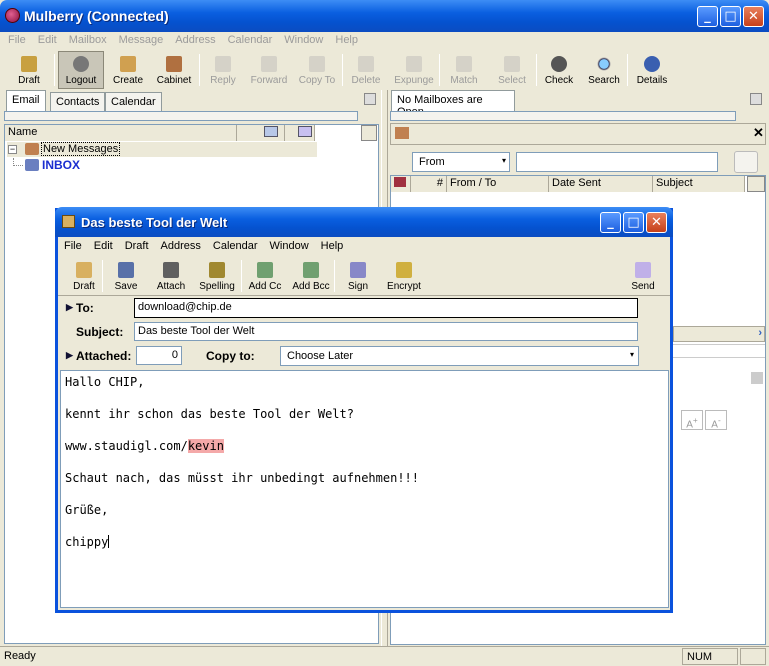  What do you see at coordinates (746, 162) in the screenshot?
I see `filter-go-icon` at bounding box center [746, 162].